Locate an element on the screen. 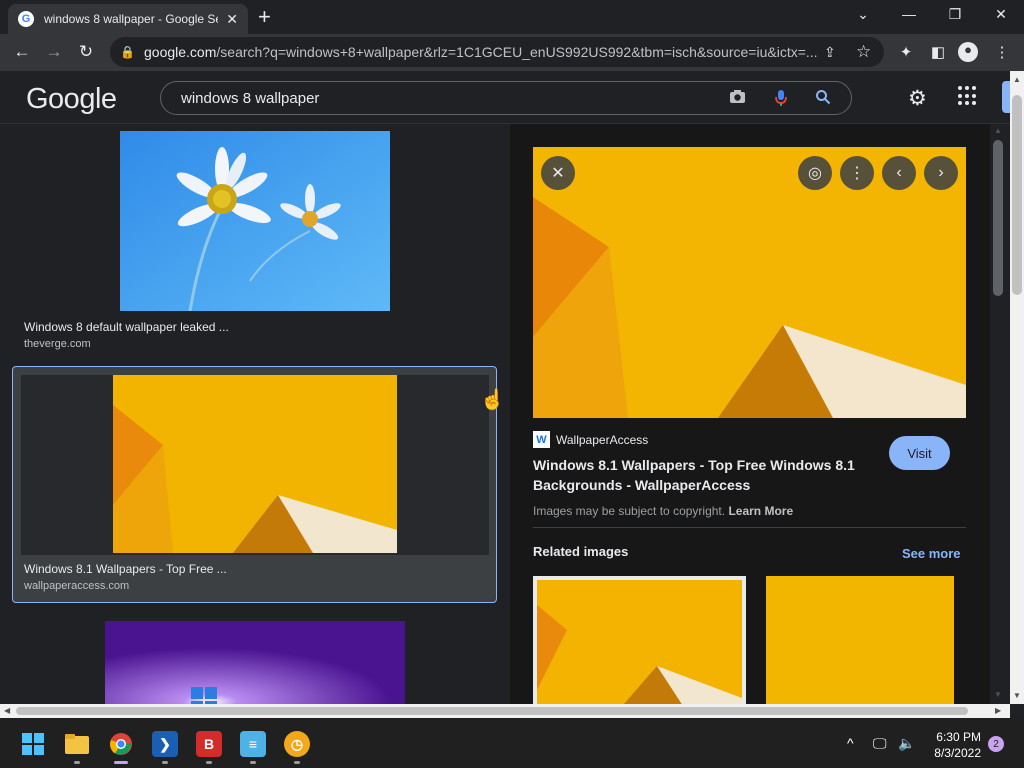 This screenshot has height=768, width=1024. notification-badge: 2 is located at coordinates (996, 744).